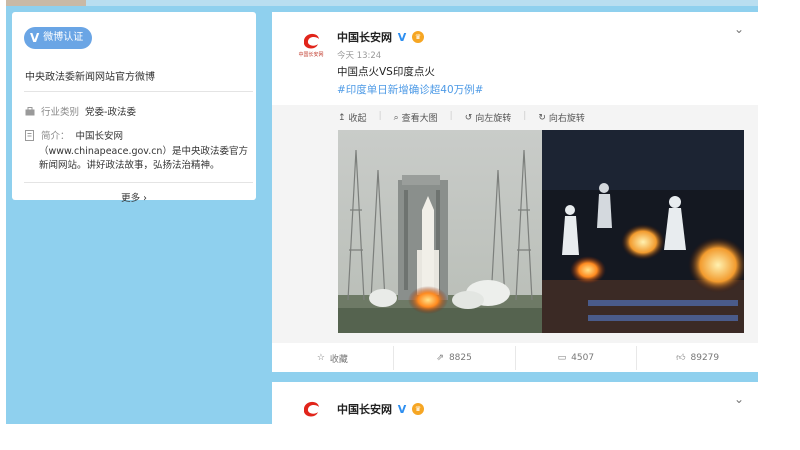 Image resolution: width=800 pixels, height=450 pixels. Describe the element at coordinates (310, 54) in the screenshot. I see `avatar-logo-caption: 中国长安网` at that location.